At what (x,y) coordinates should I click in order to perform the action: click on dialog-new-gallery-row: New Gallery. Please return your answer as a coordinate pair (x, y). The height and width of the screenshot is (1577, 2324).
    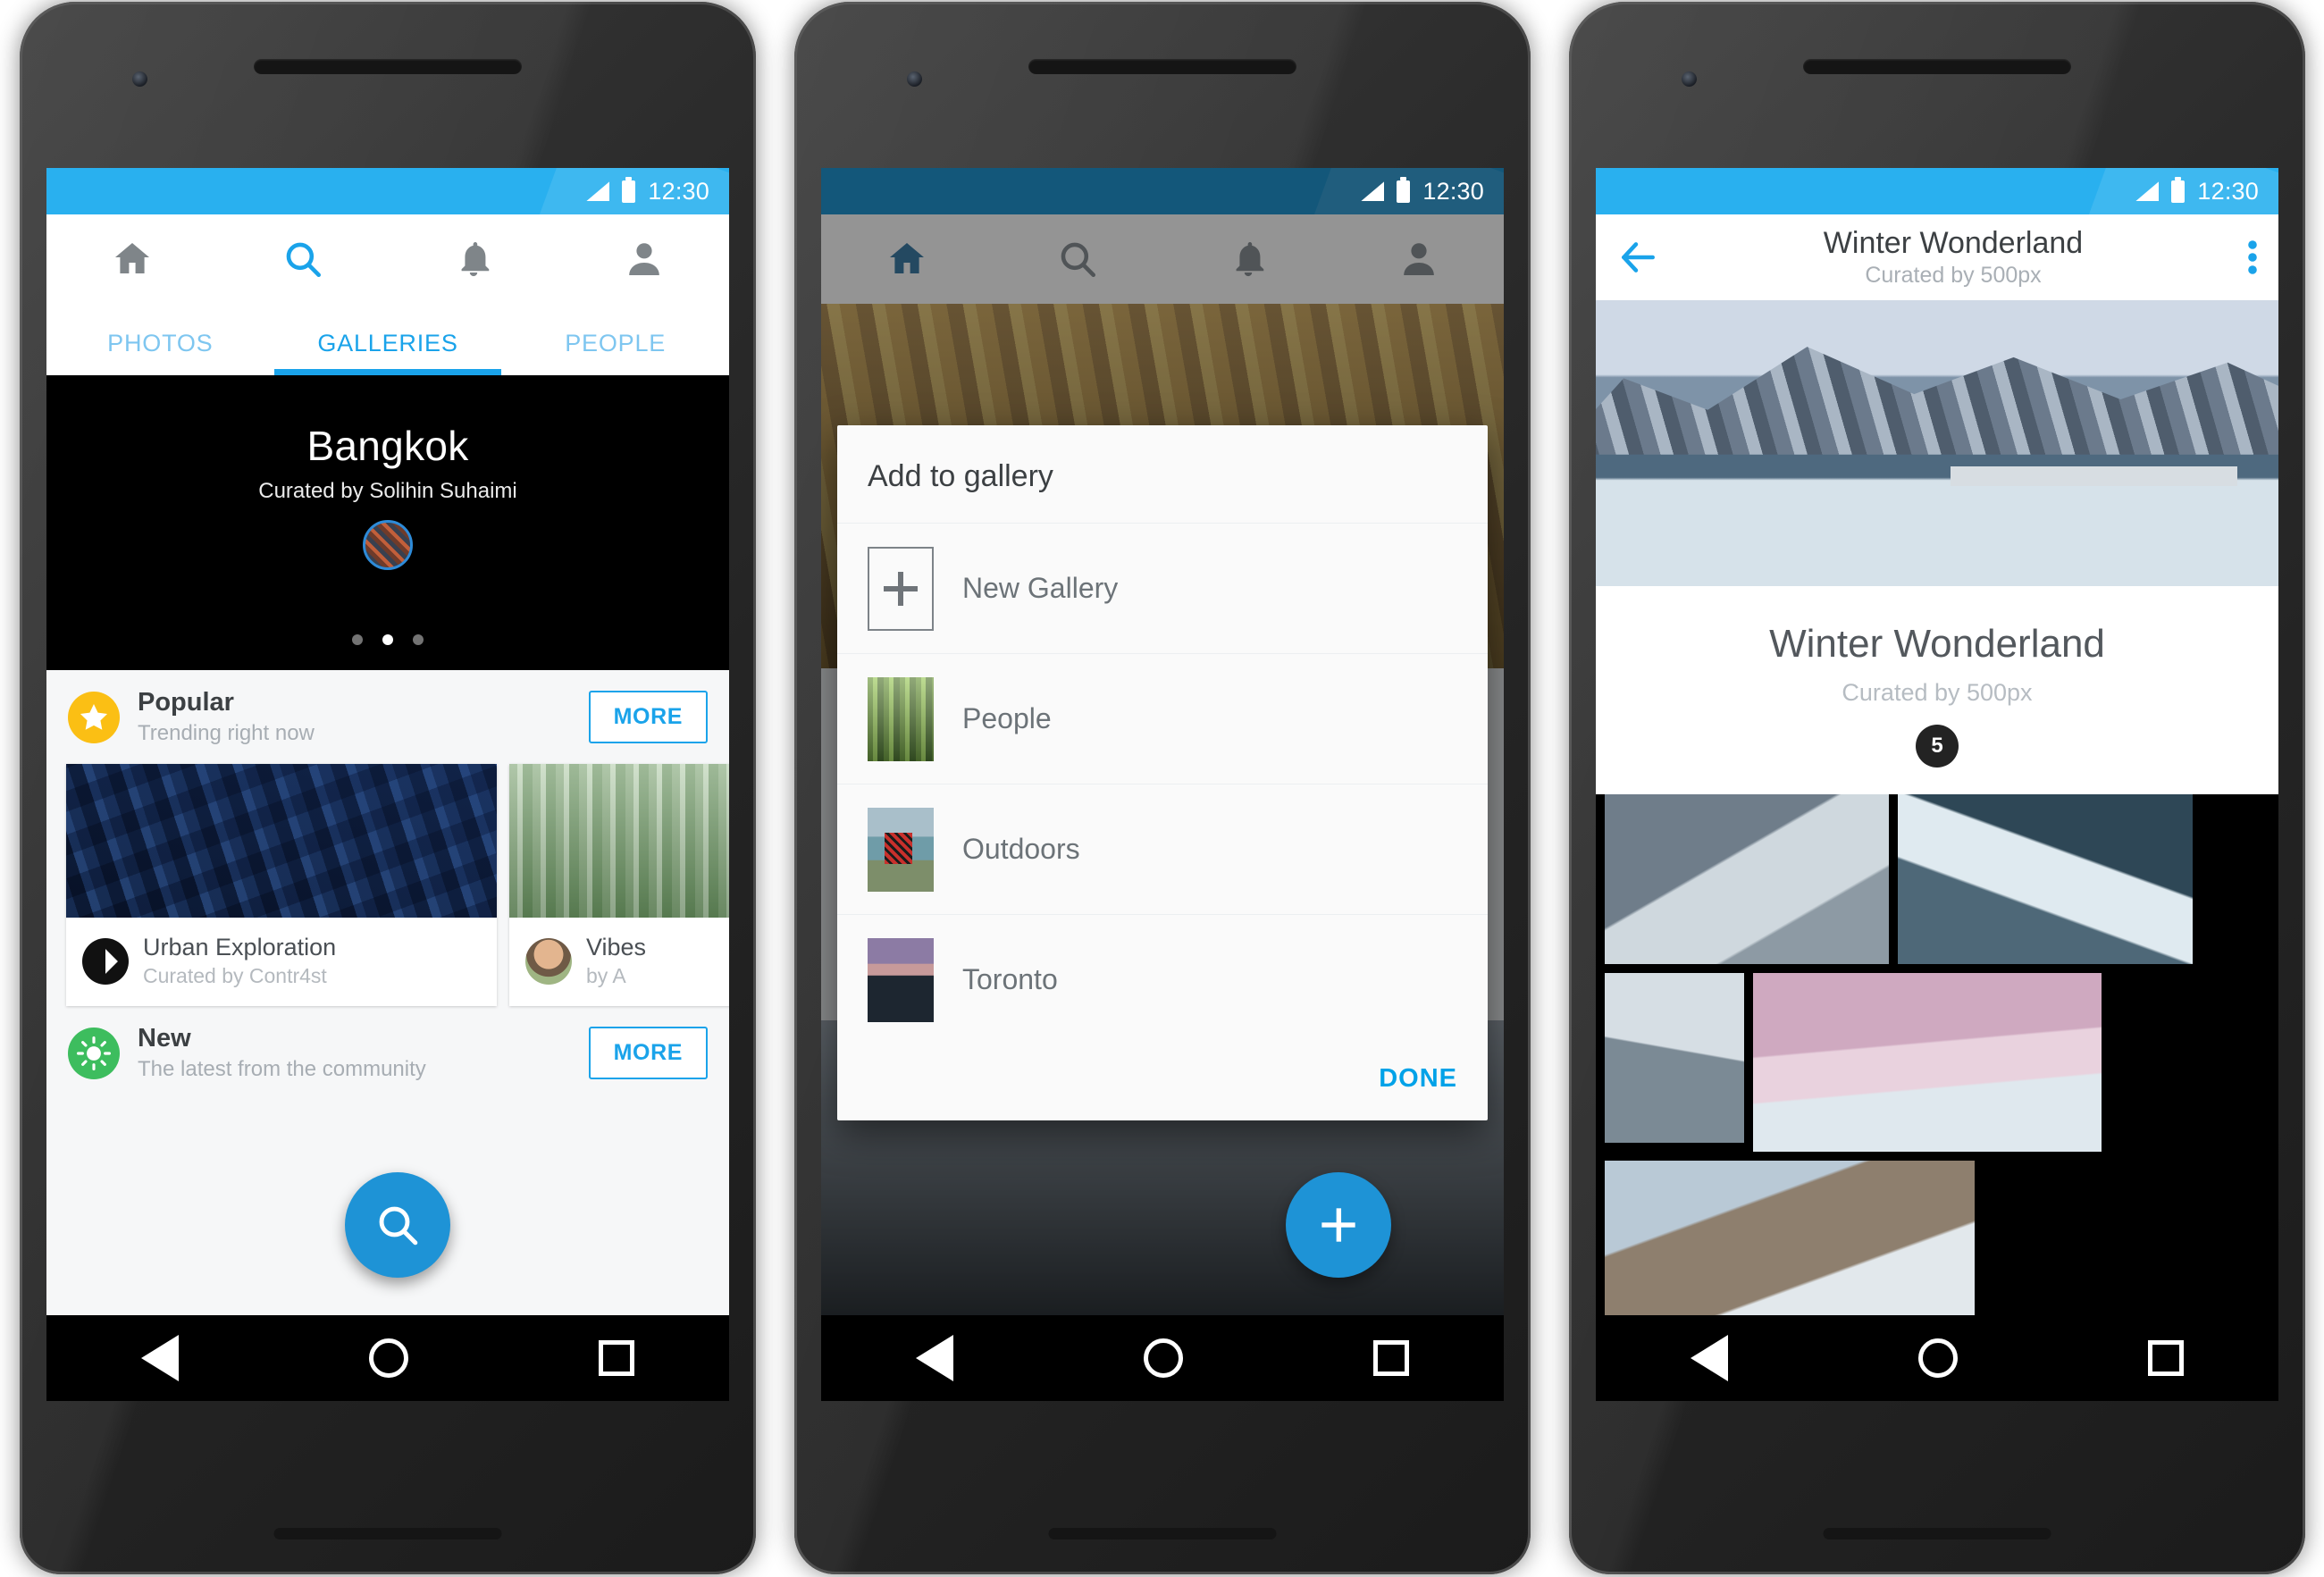
    Looking at the image, I should click on (1162, 588).